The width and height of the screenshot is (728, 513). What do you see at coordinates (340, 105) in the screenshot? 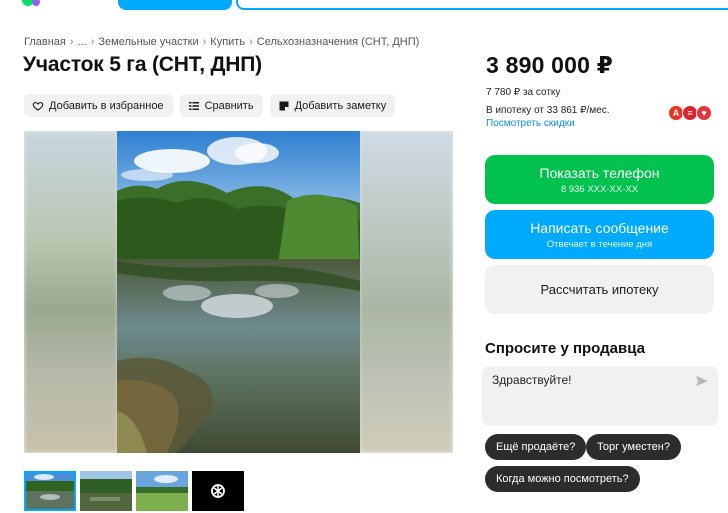
I see `add-note-label: Добавить заметку` at bounding box center [340, 105].